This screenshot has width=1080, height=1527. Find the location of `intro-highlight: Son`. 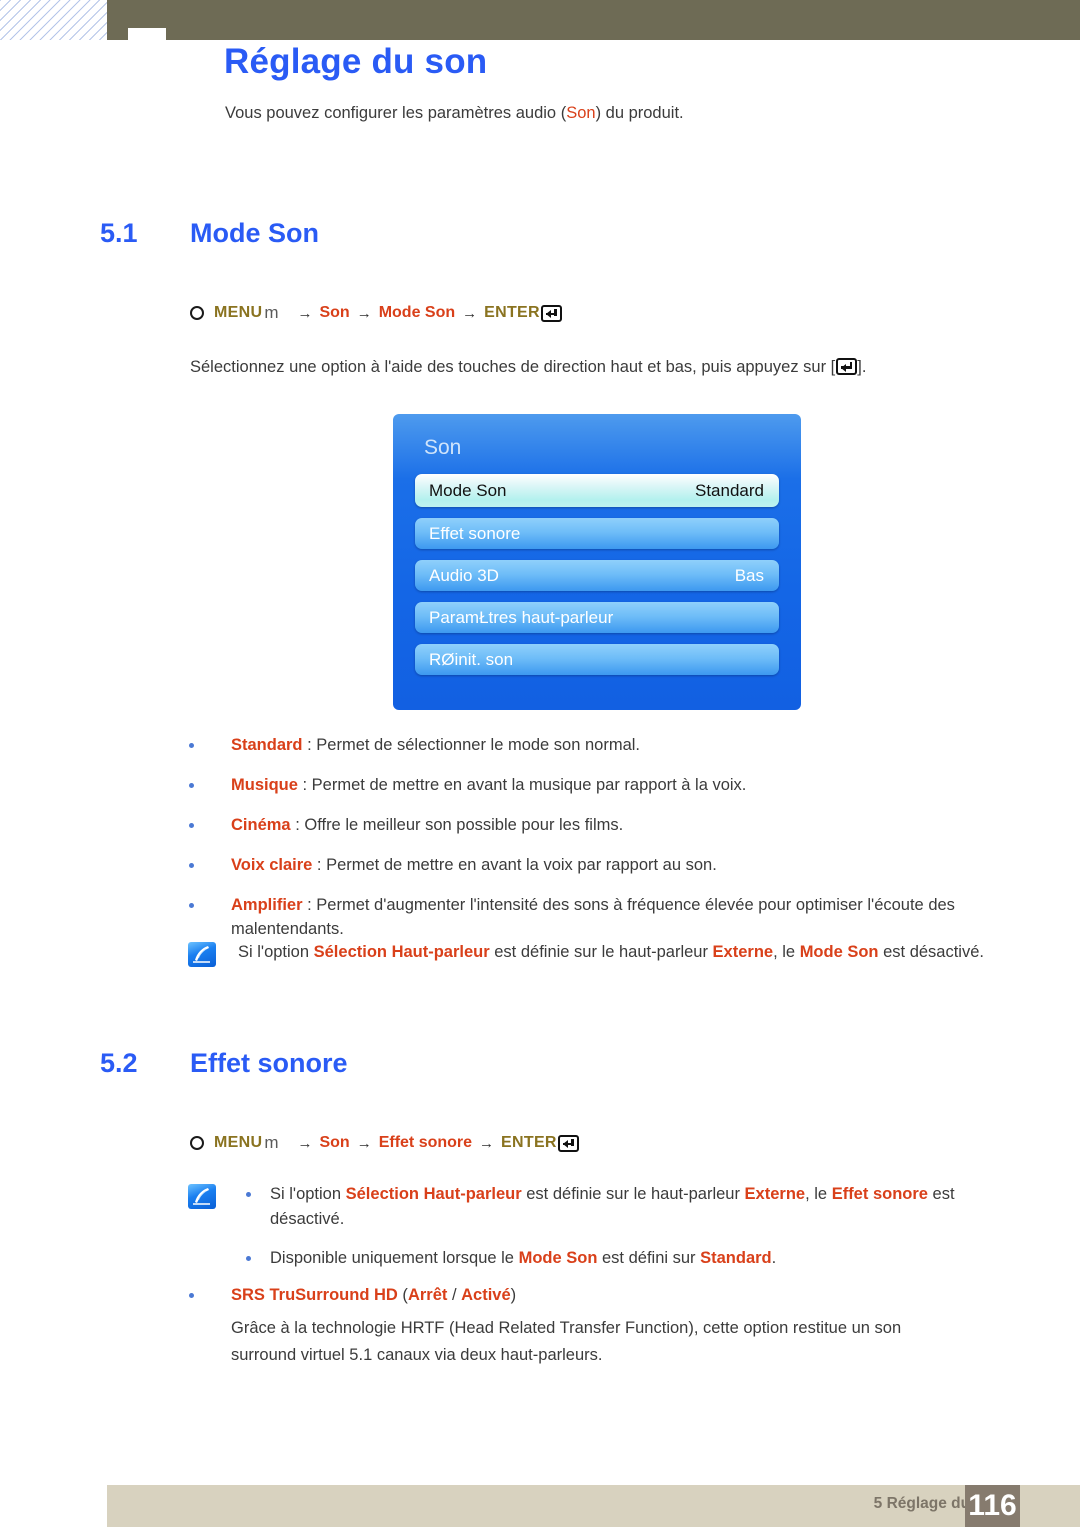

intro-highlight: Son is located at coordinates (581, 113).